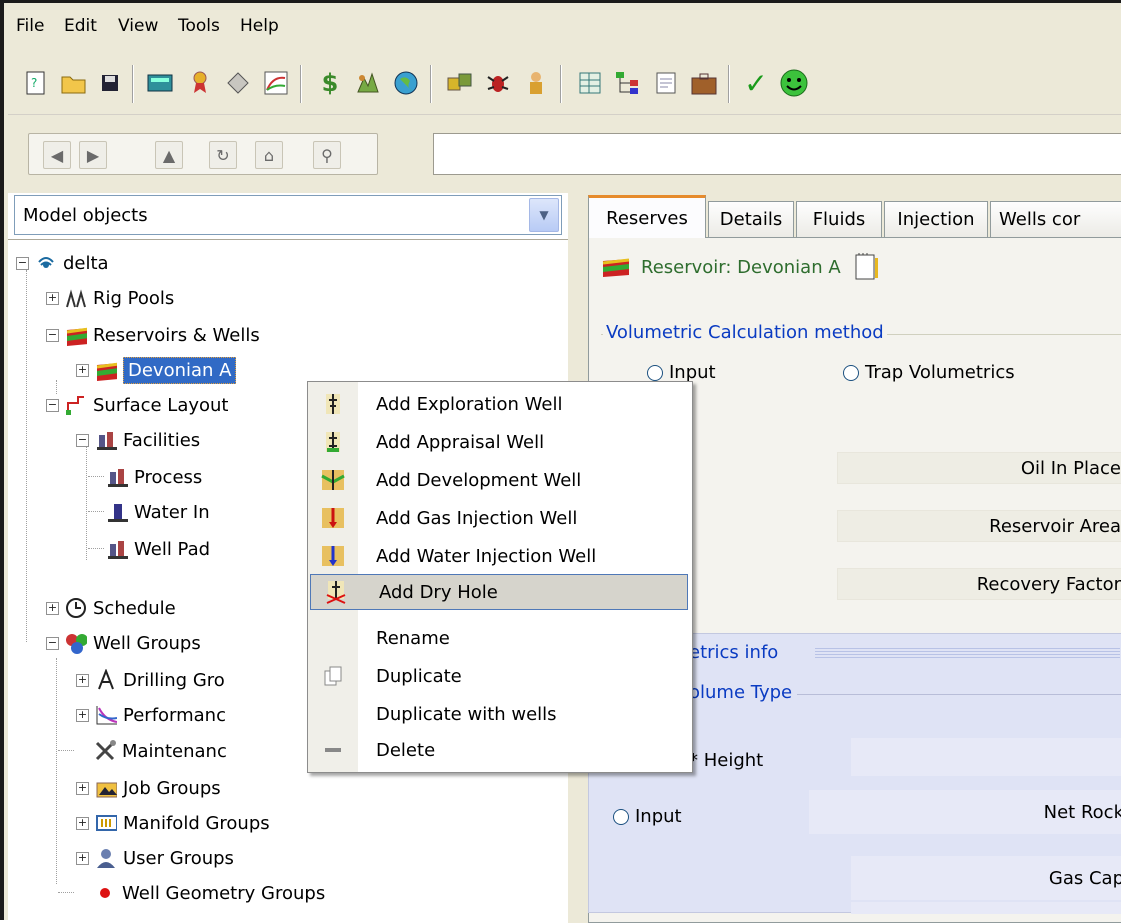 The image size is (1121, 923). I want to click on menu-item-add-development-well: Add Development Well, so click(500, 480).